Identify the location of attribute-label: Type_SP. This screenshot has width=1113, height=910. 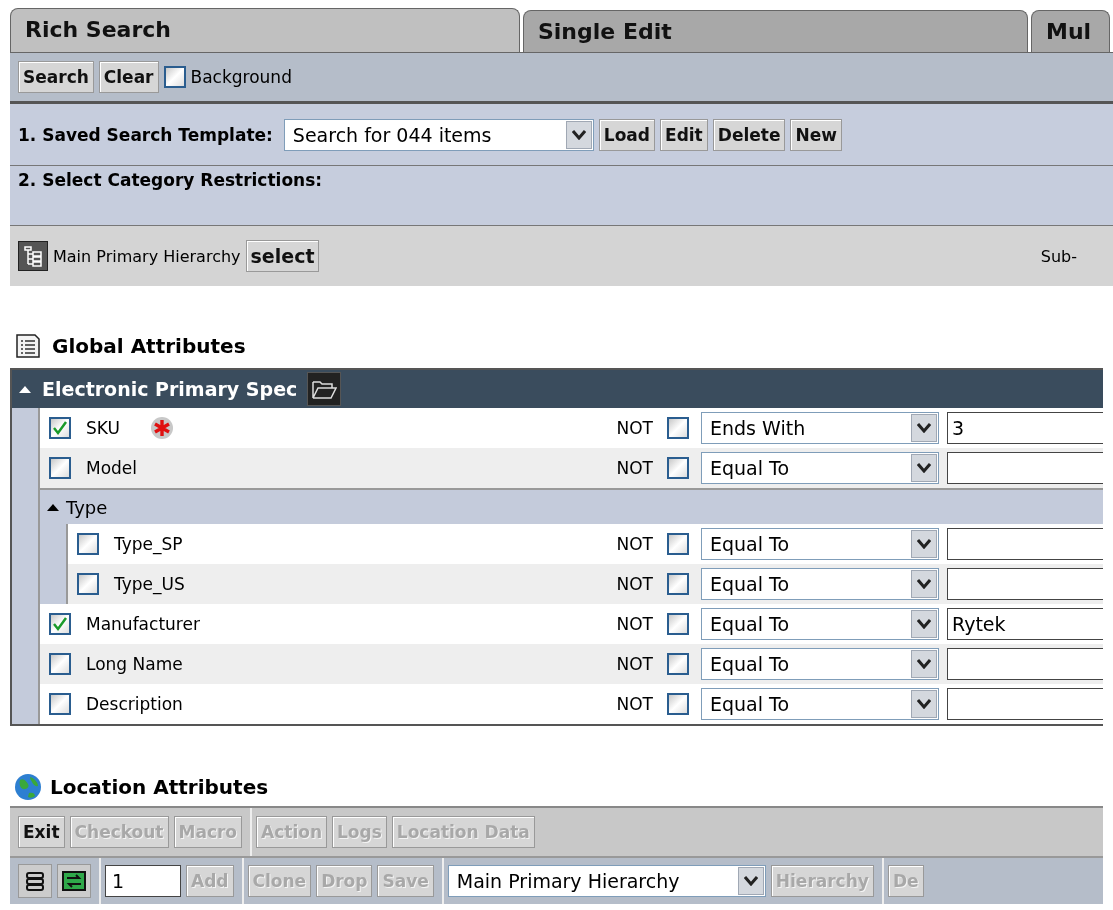
(148, 544).